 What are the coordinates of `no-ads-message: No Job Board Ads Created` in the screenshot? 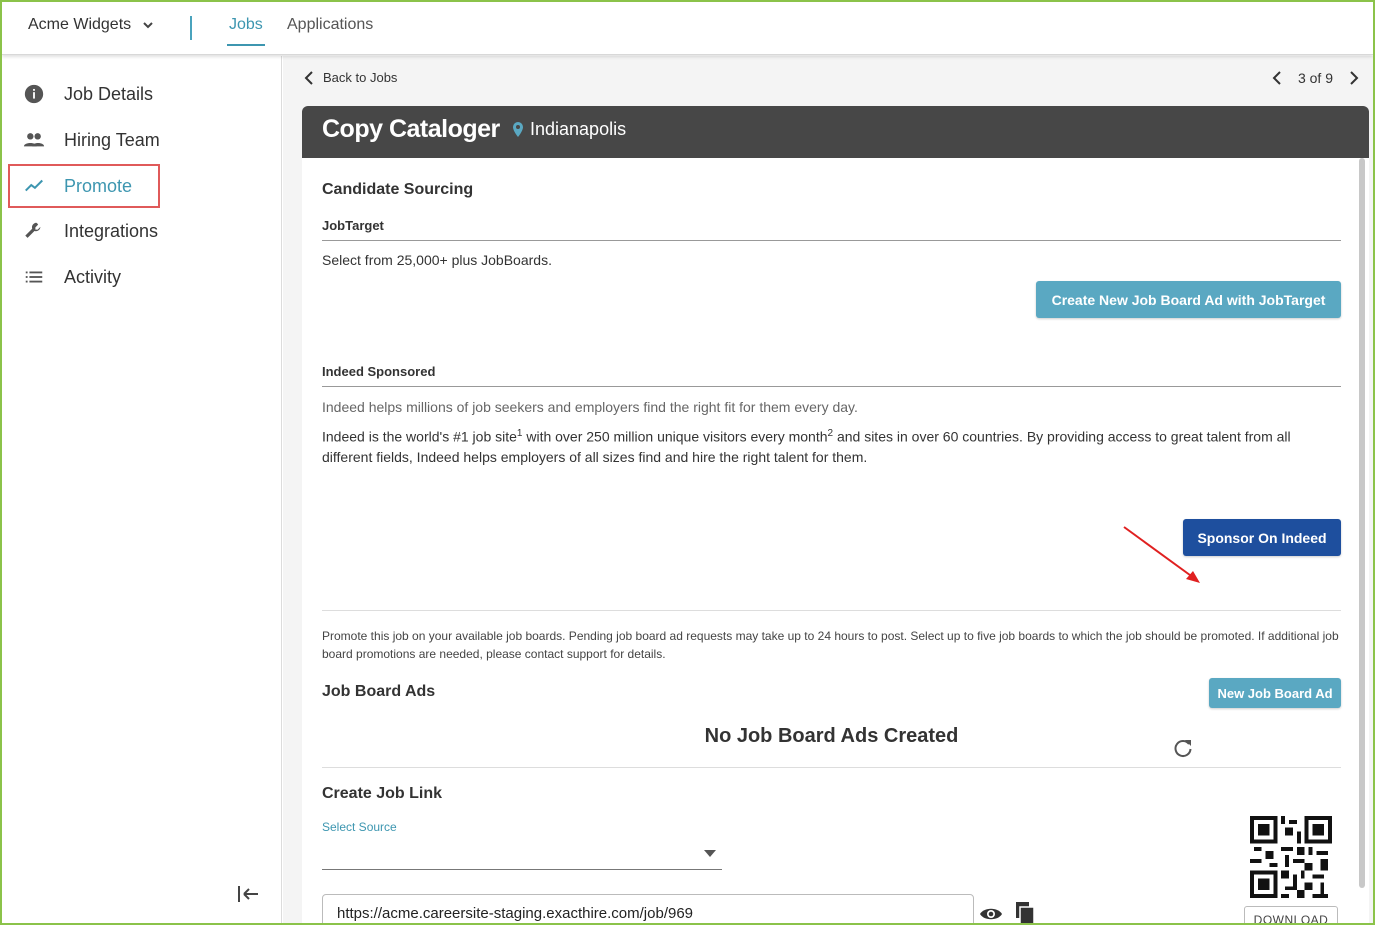 It's located at (831, 736).